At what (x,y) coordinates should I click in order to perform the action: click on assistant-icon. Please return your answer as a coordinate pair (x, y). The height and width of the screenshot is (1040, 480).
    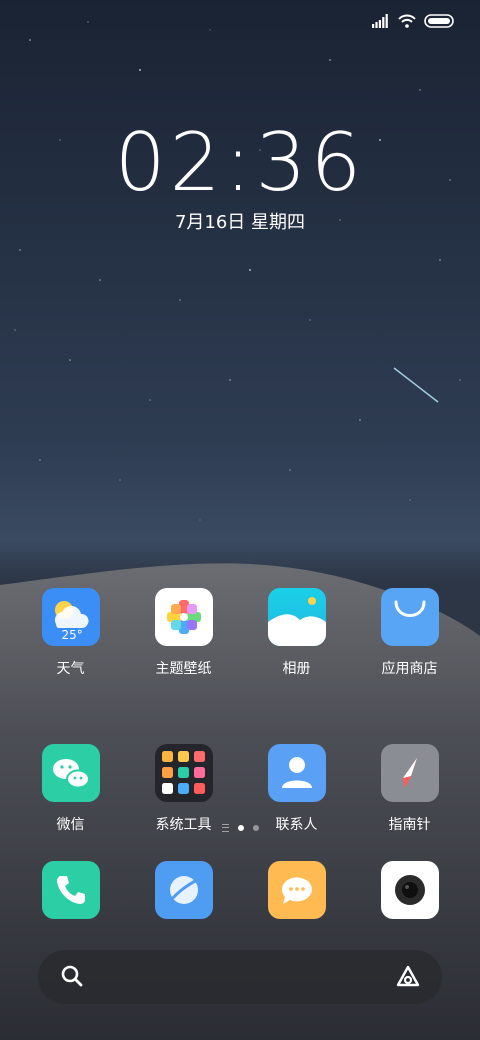
    Looking at the image, I should click on (408, 977).